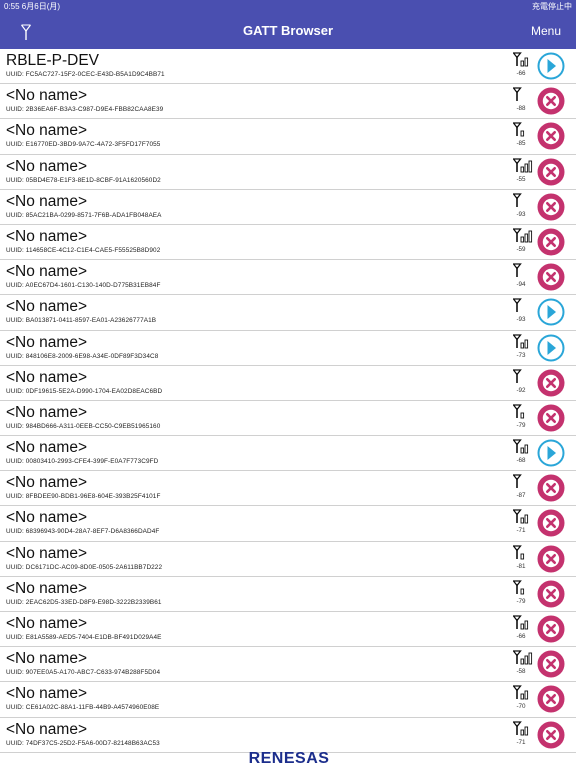 This screenshot has height=768, width=576. I want to click on uuid-value: 2B36EA6F-B3A3-C987-D9E4-FBB82CAA8E39, so click(94, 110).